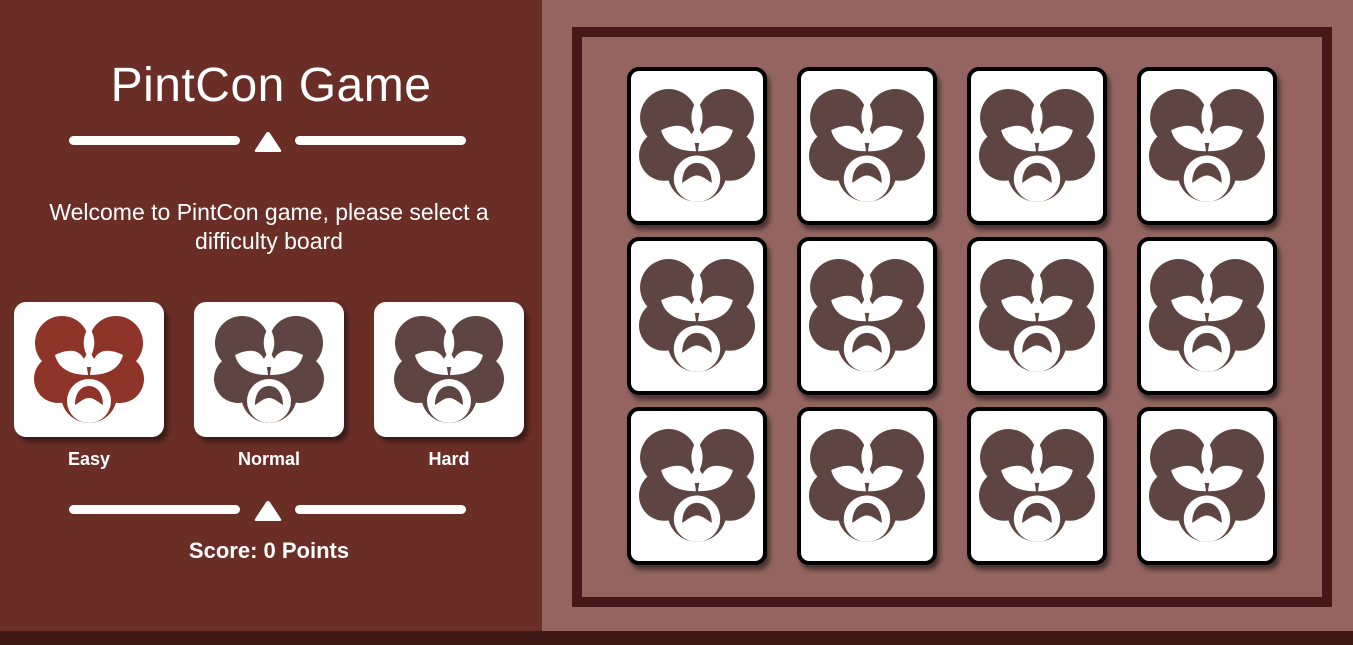 The width and height of the screenshot is (1353, 645). Describe the element at coordinates (676, 638) in the screenshot. I see `footer-bar` at that location.